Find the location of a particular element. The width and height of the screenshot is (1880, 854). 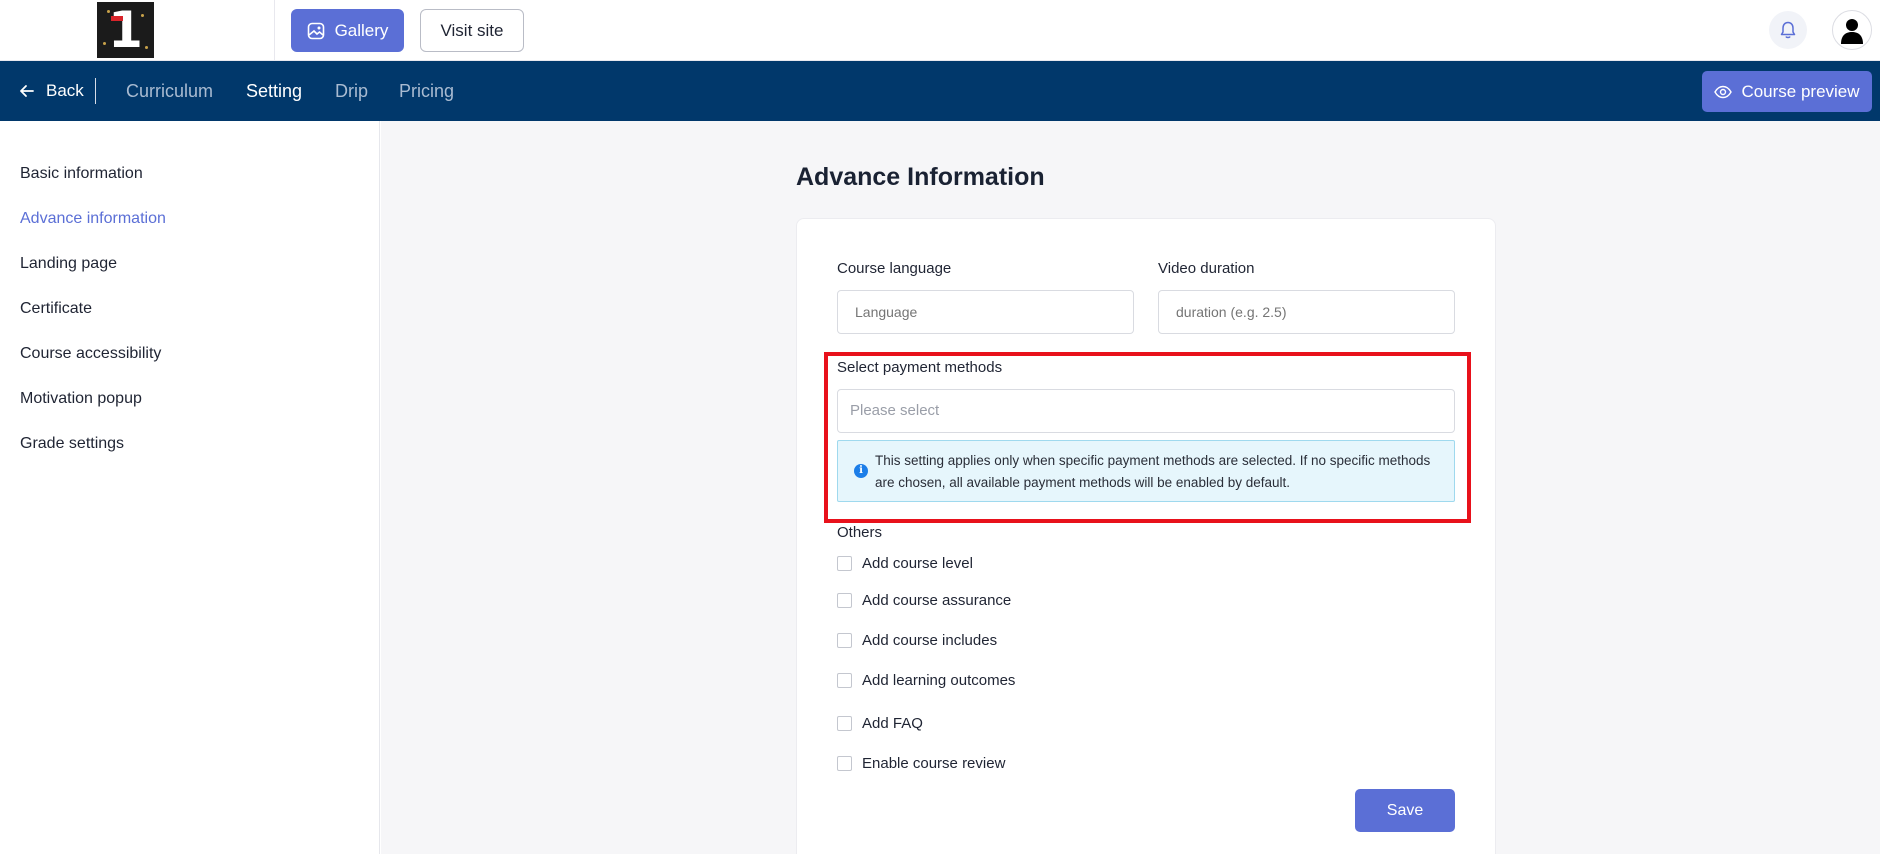

sidebar-item-advance-information: Advance information is located at coordinates (93, 219).